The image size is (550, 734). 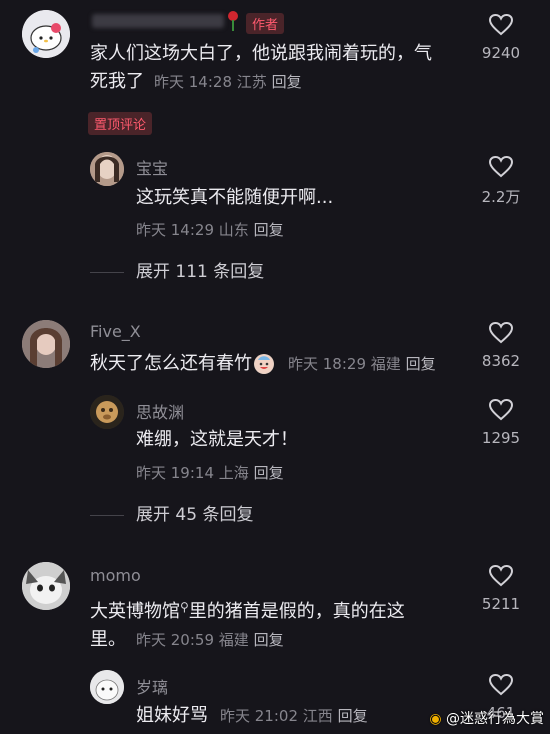 I want to click on comment-text: 秋天了怎么还有春竹 昨天 18:29 福建 回复, so click(x=263, y=363).